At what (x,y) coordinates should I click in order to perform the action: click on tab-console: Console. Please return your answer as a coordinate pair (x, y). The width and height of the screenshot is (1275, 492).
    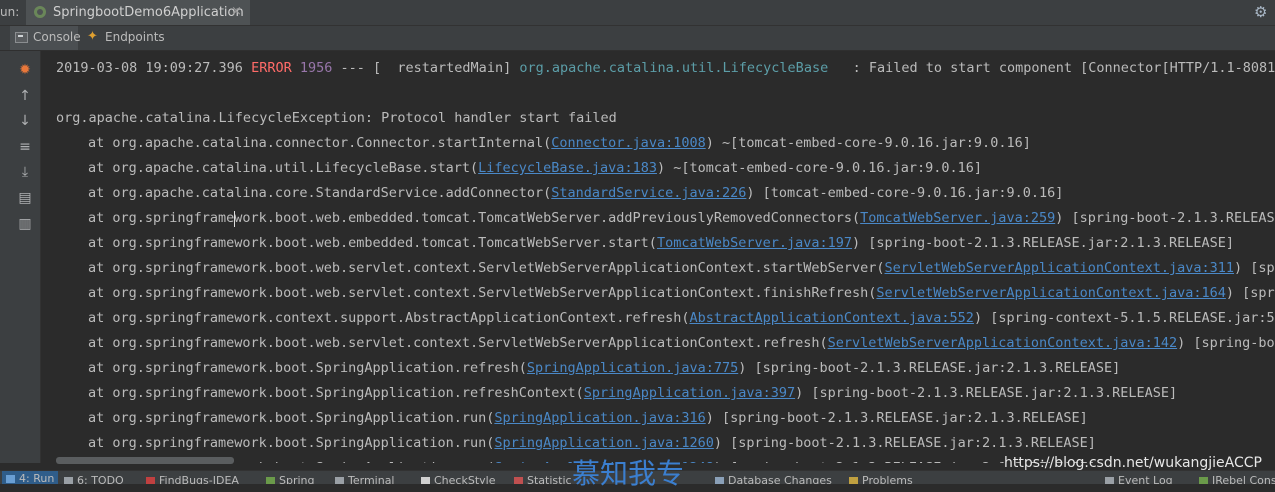
    Looking at the image, I should click on (45, 38).